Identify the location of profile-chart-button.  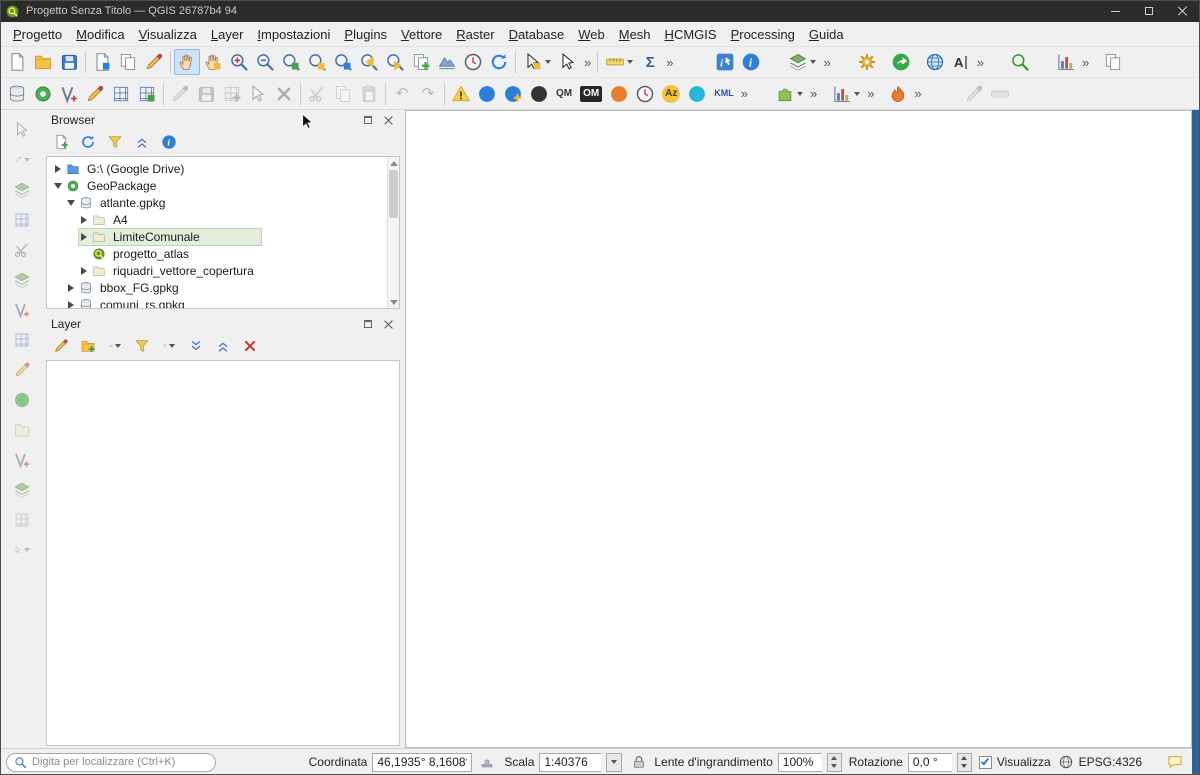
(1066, 62).